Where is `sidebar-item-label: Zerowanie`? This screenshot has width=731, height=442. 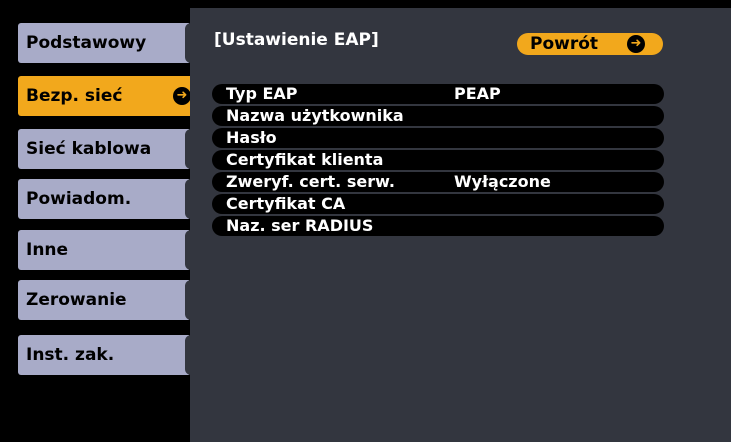 sidebar-item-label: Zerowanie is located at coordinates (76, 300).